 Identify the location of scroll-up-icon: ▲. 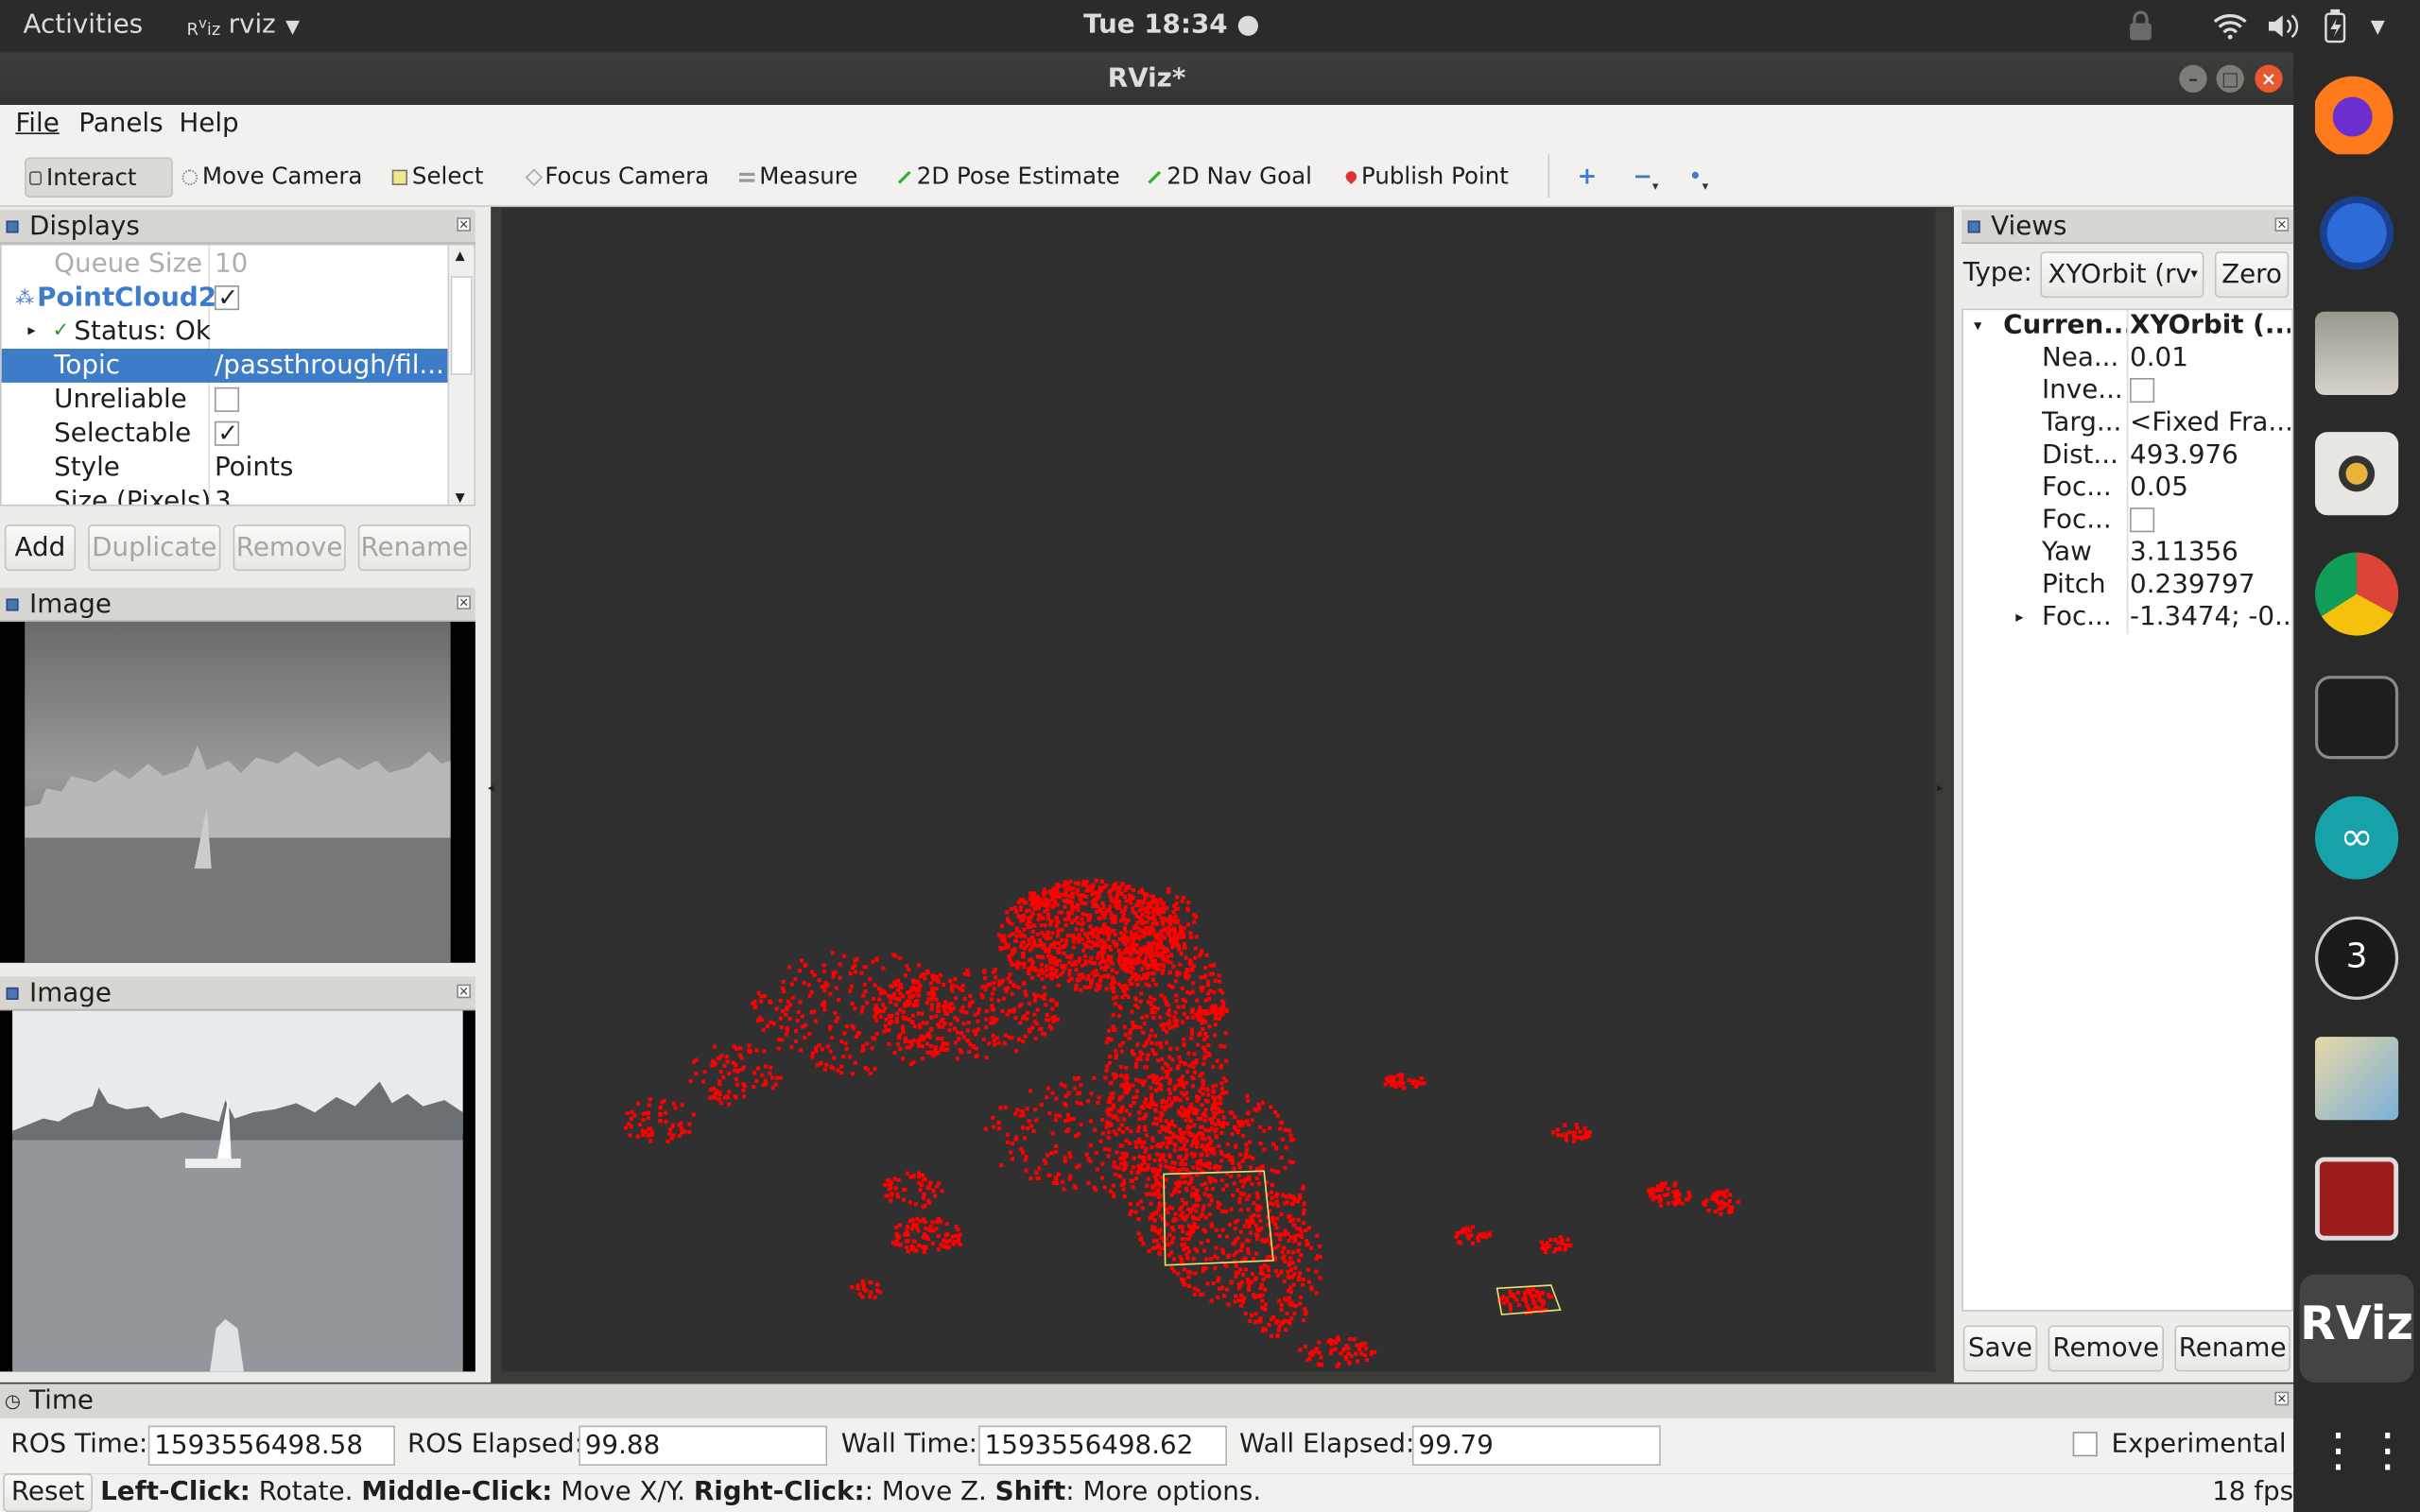
(460, 256).